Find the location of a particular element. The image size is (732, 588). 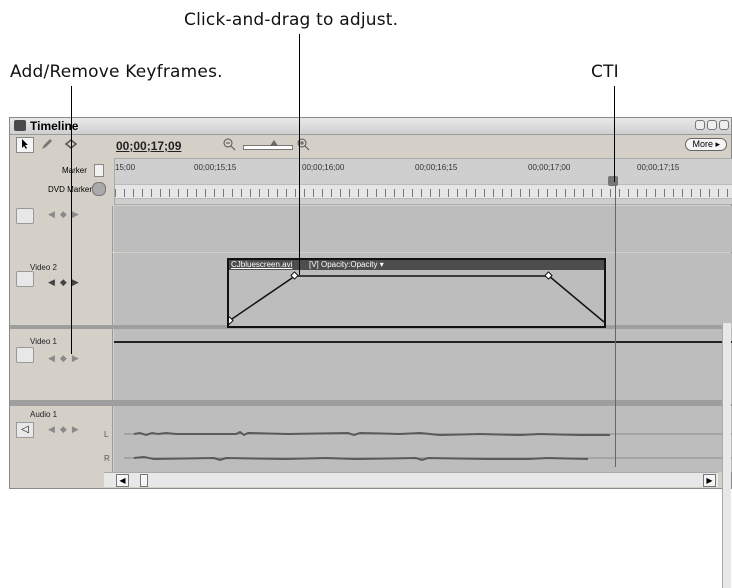

opacity-rubber-band is located at coordinates (416, 293).